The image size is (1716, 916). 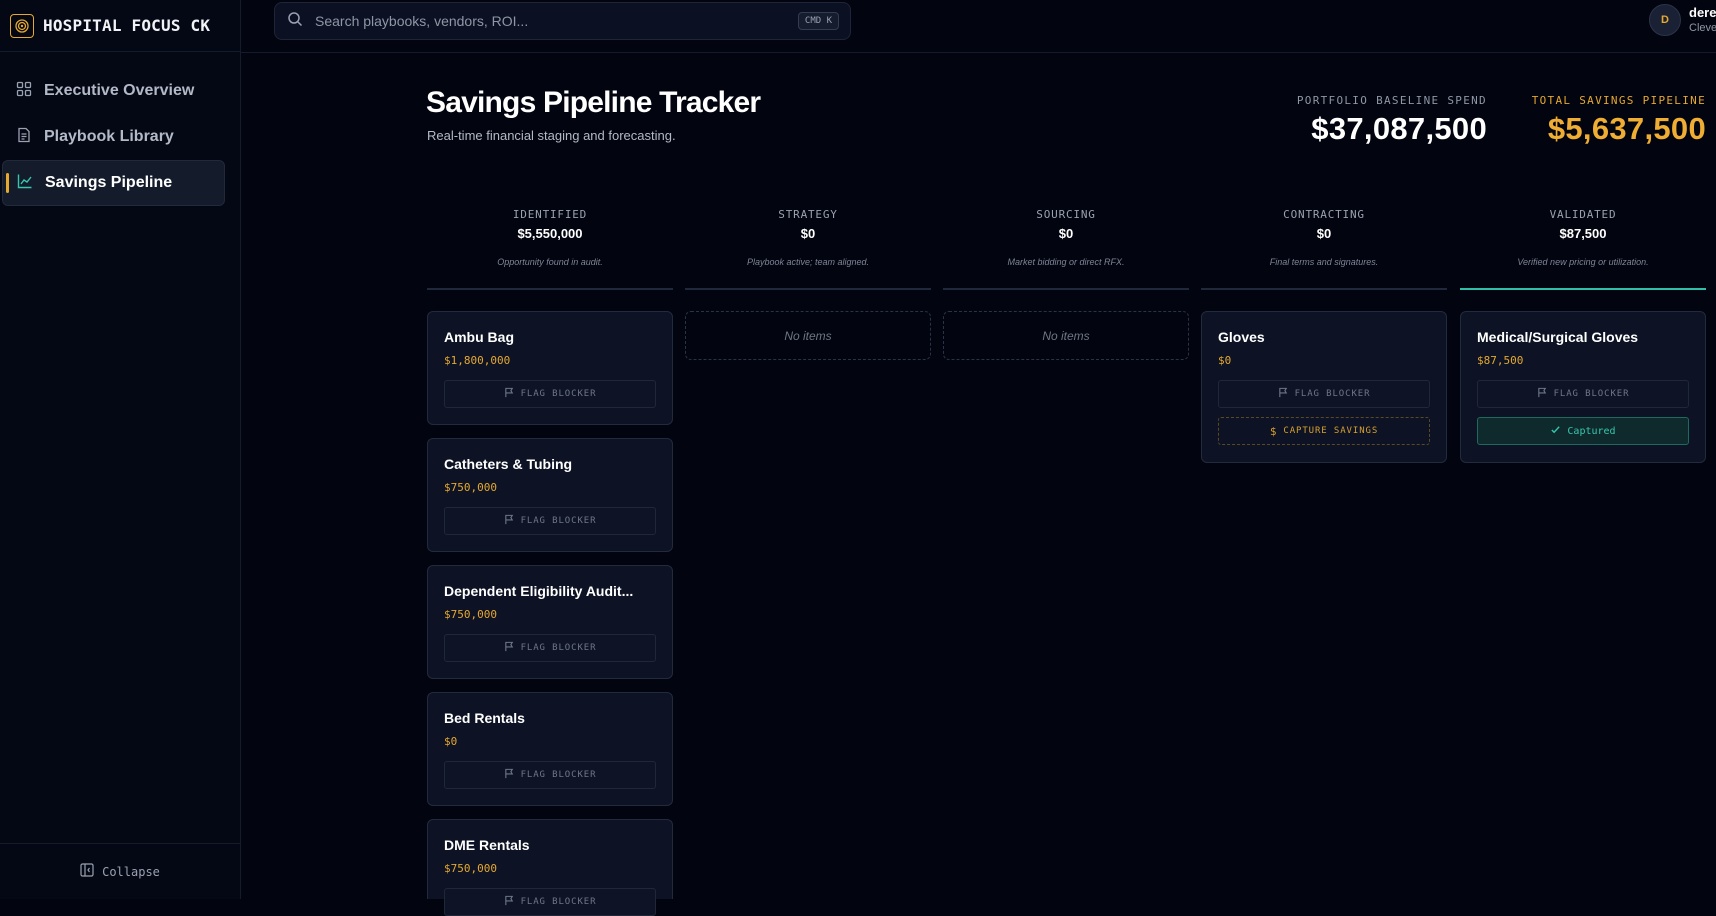 What do you see at coordinates (119, 90) in the screenshot?
I see `sidebar-item-label: Executive Overview` at bounding box center [119, 90].